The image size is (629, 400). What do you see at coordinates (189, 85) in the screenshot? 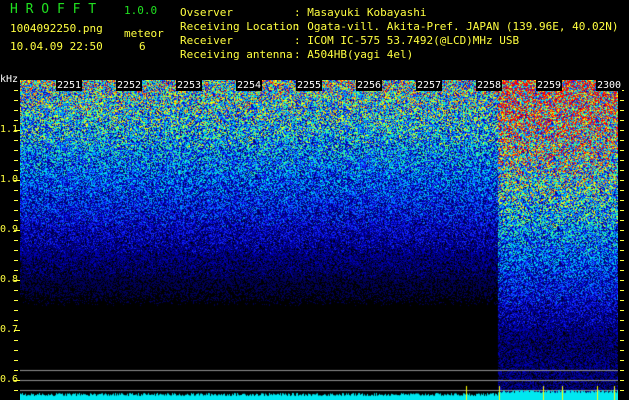
I see `time-label: 2253` at bounding box center [189, 85].